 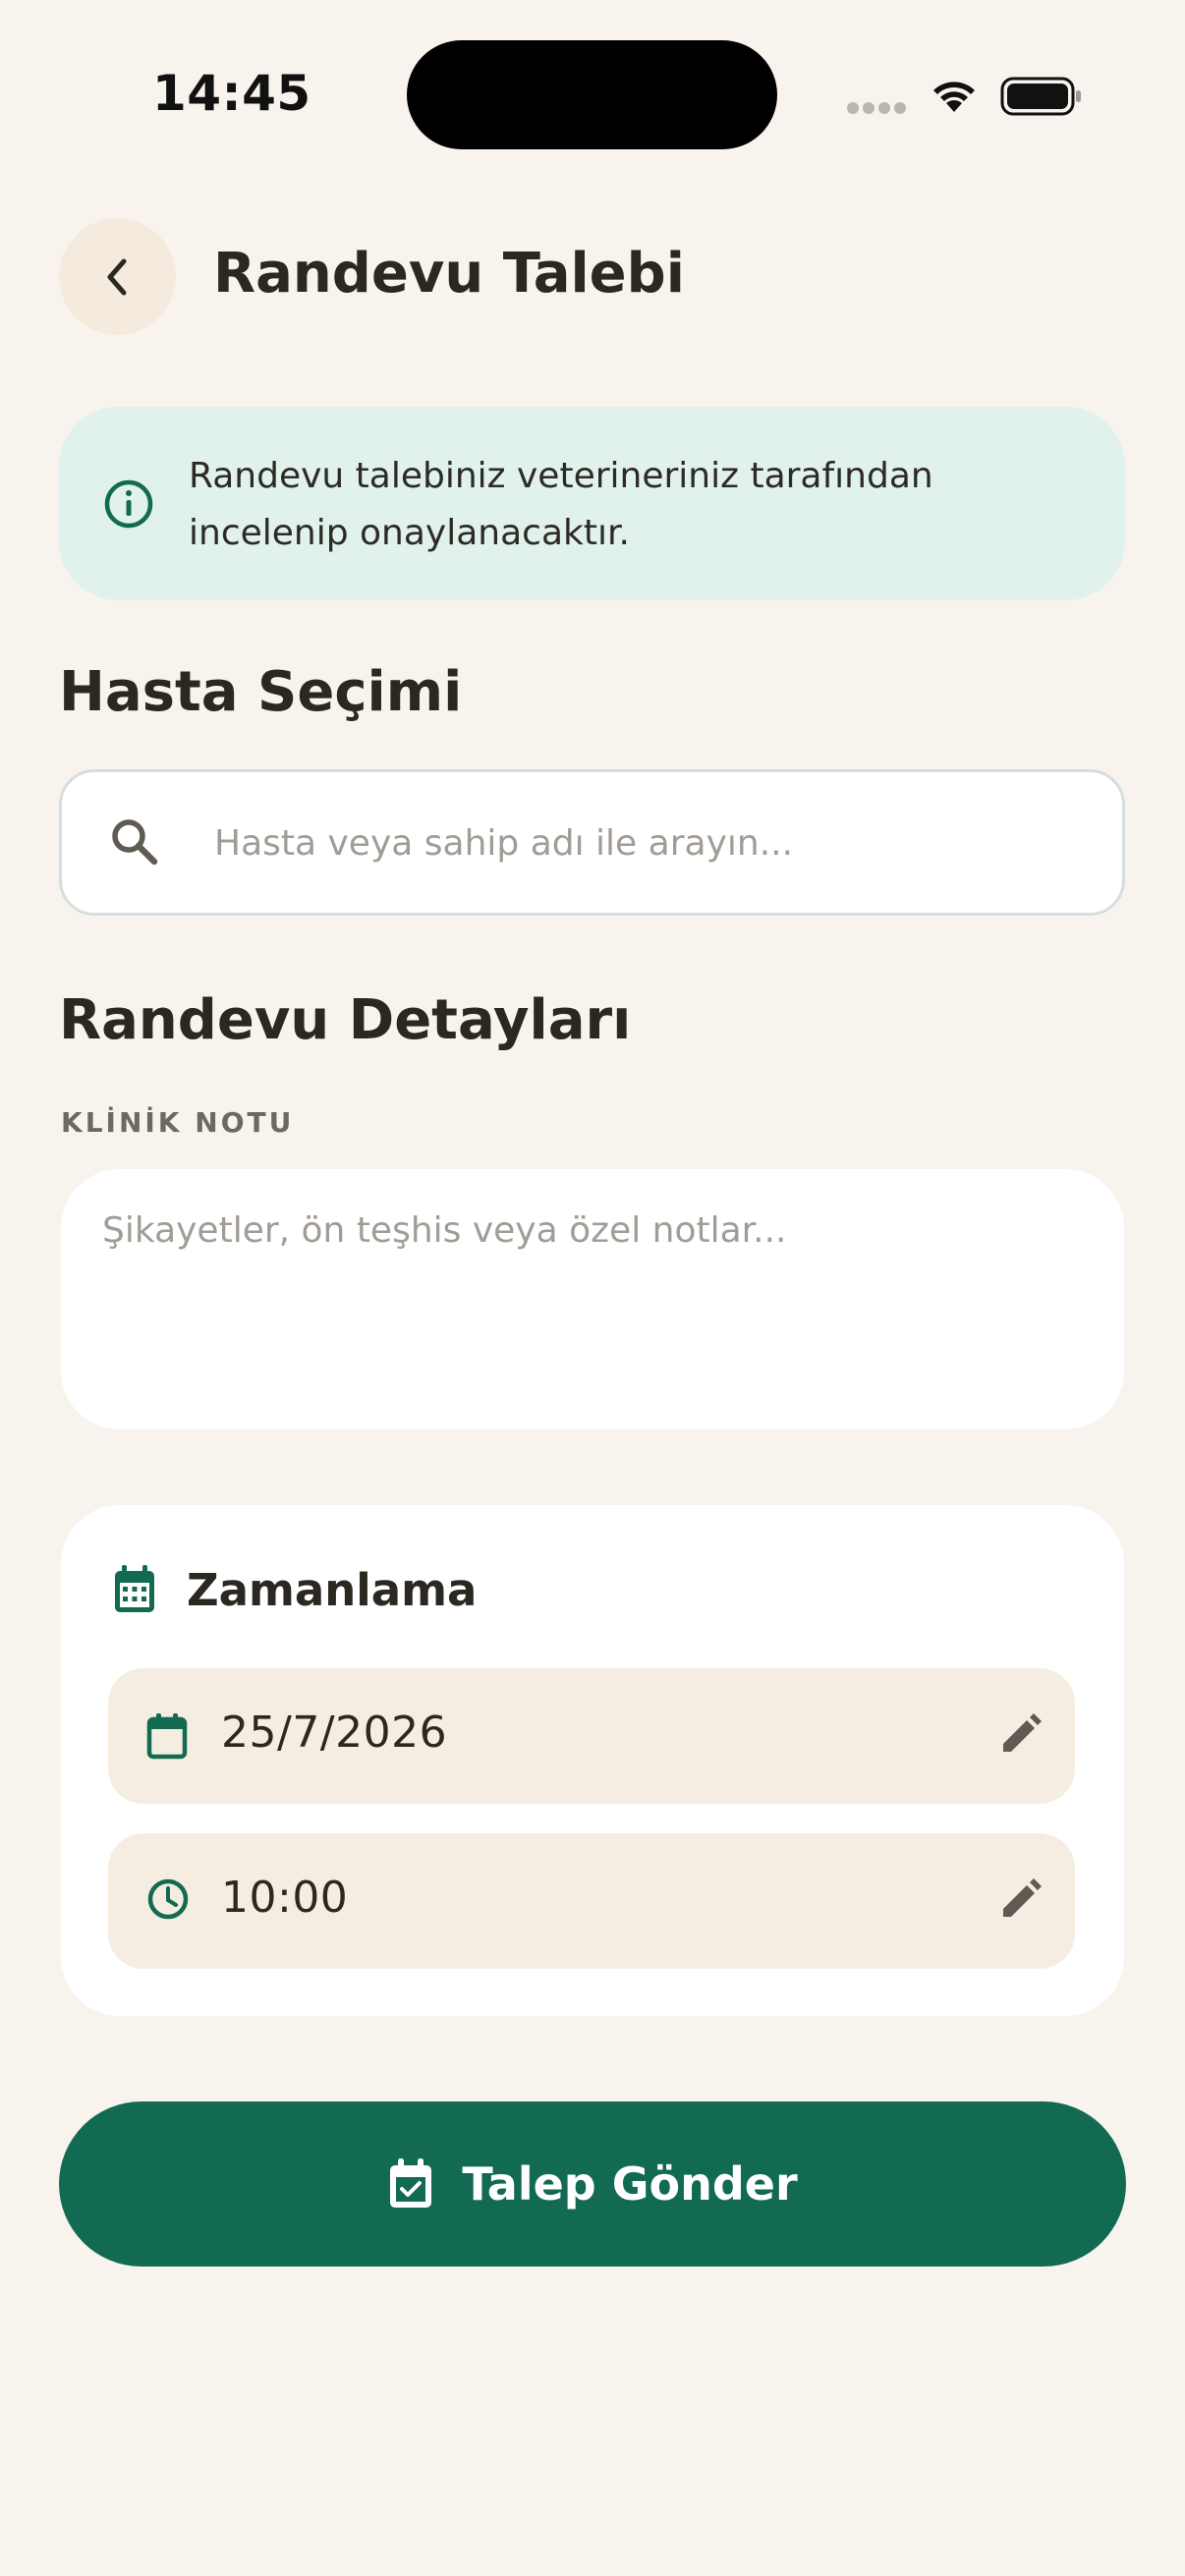 What do you see at coordinates (232, 93) in the screenshot?
I see `status-time: 14:45` at bounding box center [232, 93].